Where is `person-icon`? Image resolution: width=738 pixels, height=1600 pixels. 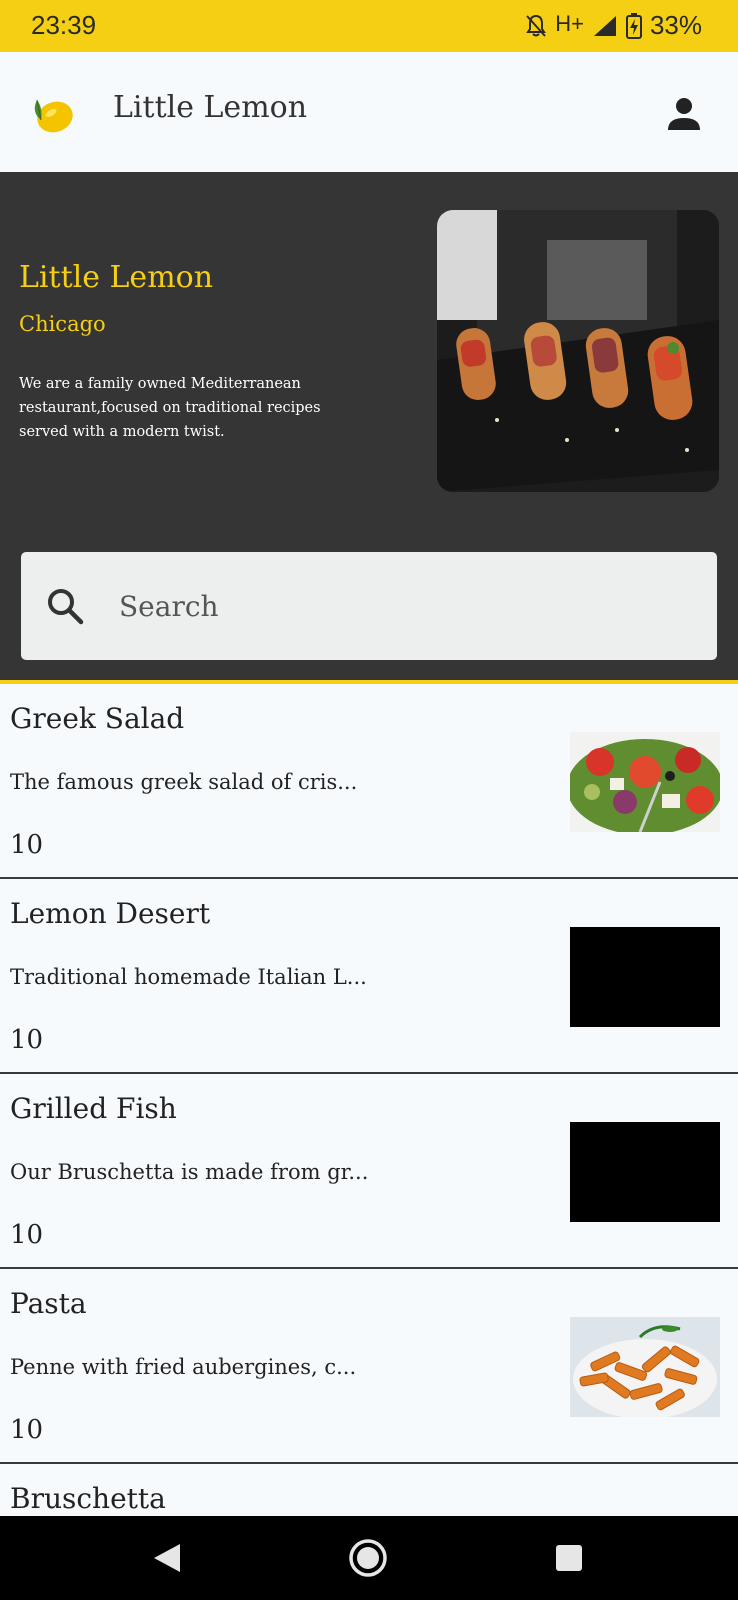 person-icon is located at coordinates (684, 114).